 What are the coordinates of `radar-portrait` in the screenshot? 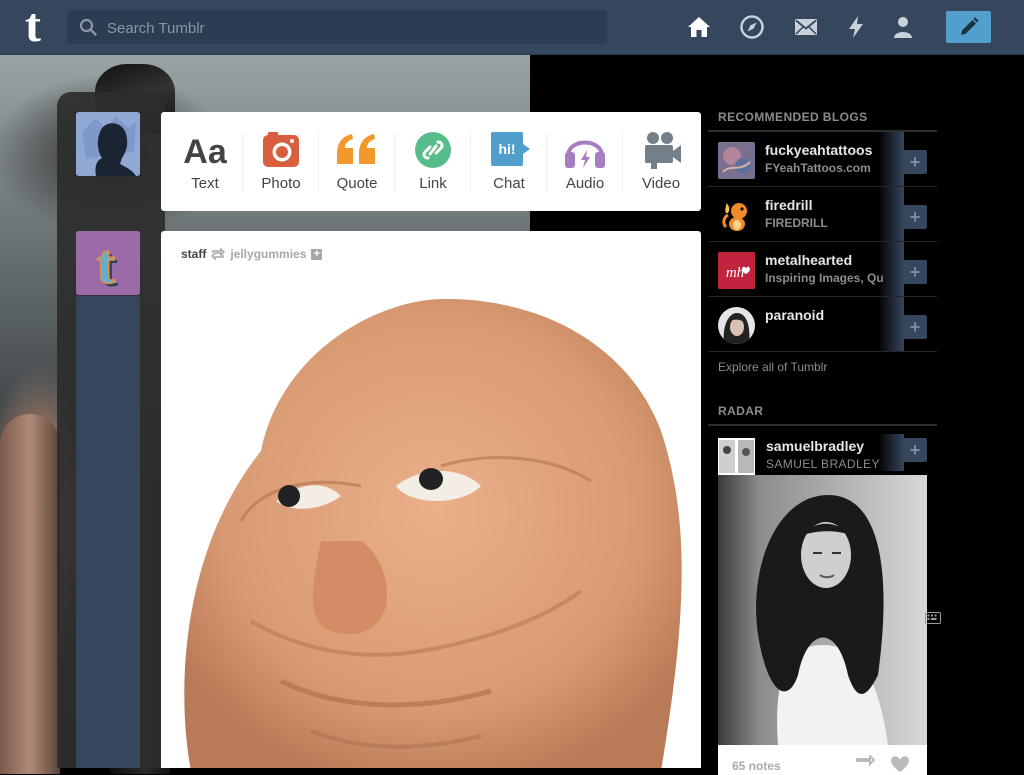 It's located at (822, 610).